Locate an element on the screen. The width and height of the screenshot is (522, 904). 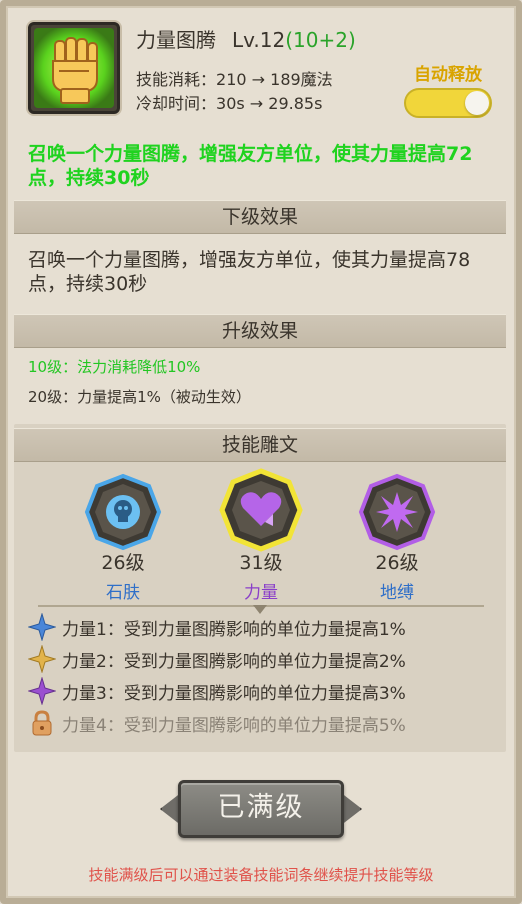
lock-icon is located at coordinates (42, 723).